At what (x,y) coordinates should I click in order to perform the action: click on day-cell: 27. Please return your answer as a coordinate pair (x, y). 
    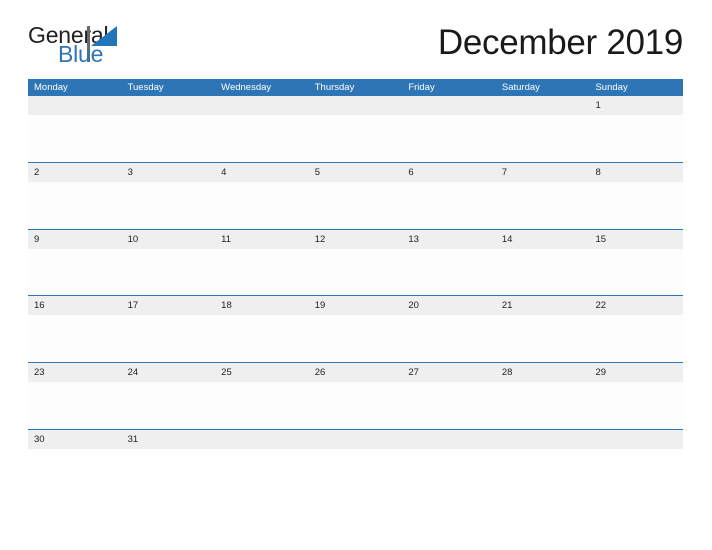
    Looking at the image, I should click on (449, 372).